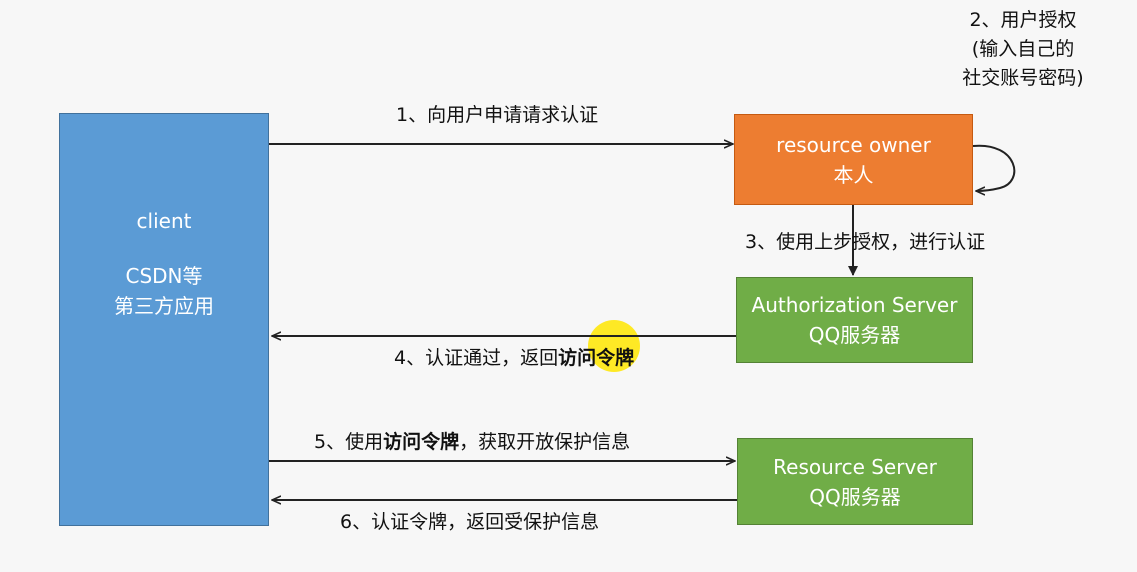 This screenshot has height=572, width=1137. I want to click on step2-line3: 社交账号密码), so click(1023, 78).